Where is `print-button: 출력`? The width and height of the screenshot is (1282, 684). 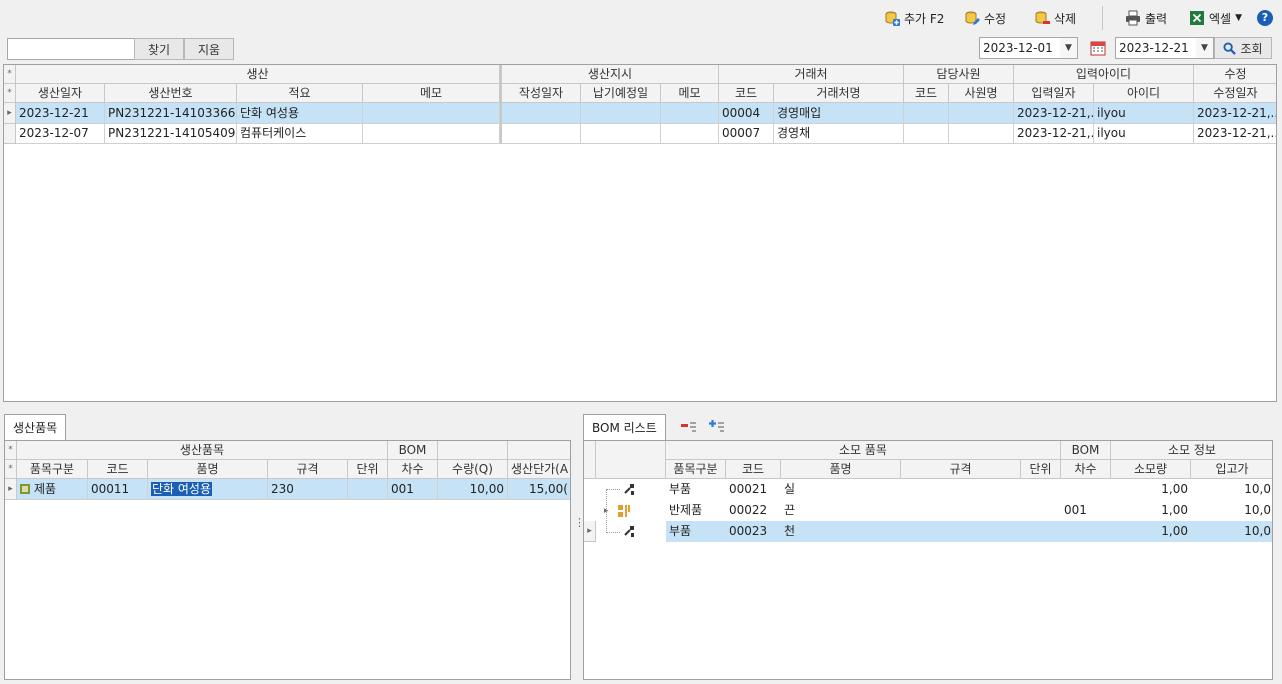 print-button: 출력 is located at coordinates (1146, 18).